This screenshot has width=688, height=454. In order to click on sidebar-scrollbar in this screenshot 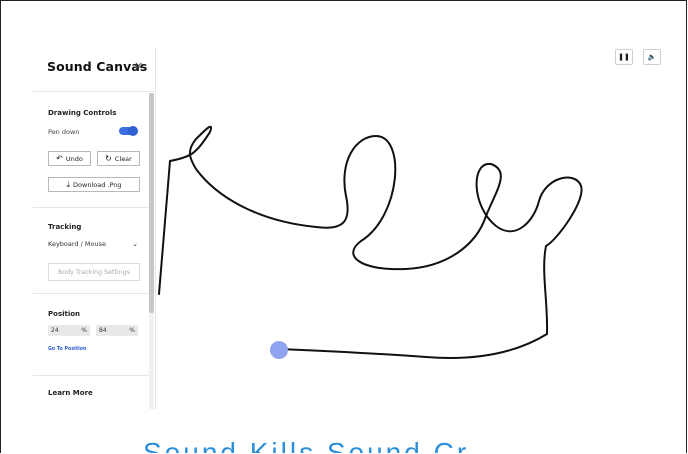, I will do `click(151, 251)`.